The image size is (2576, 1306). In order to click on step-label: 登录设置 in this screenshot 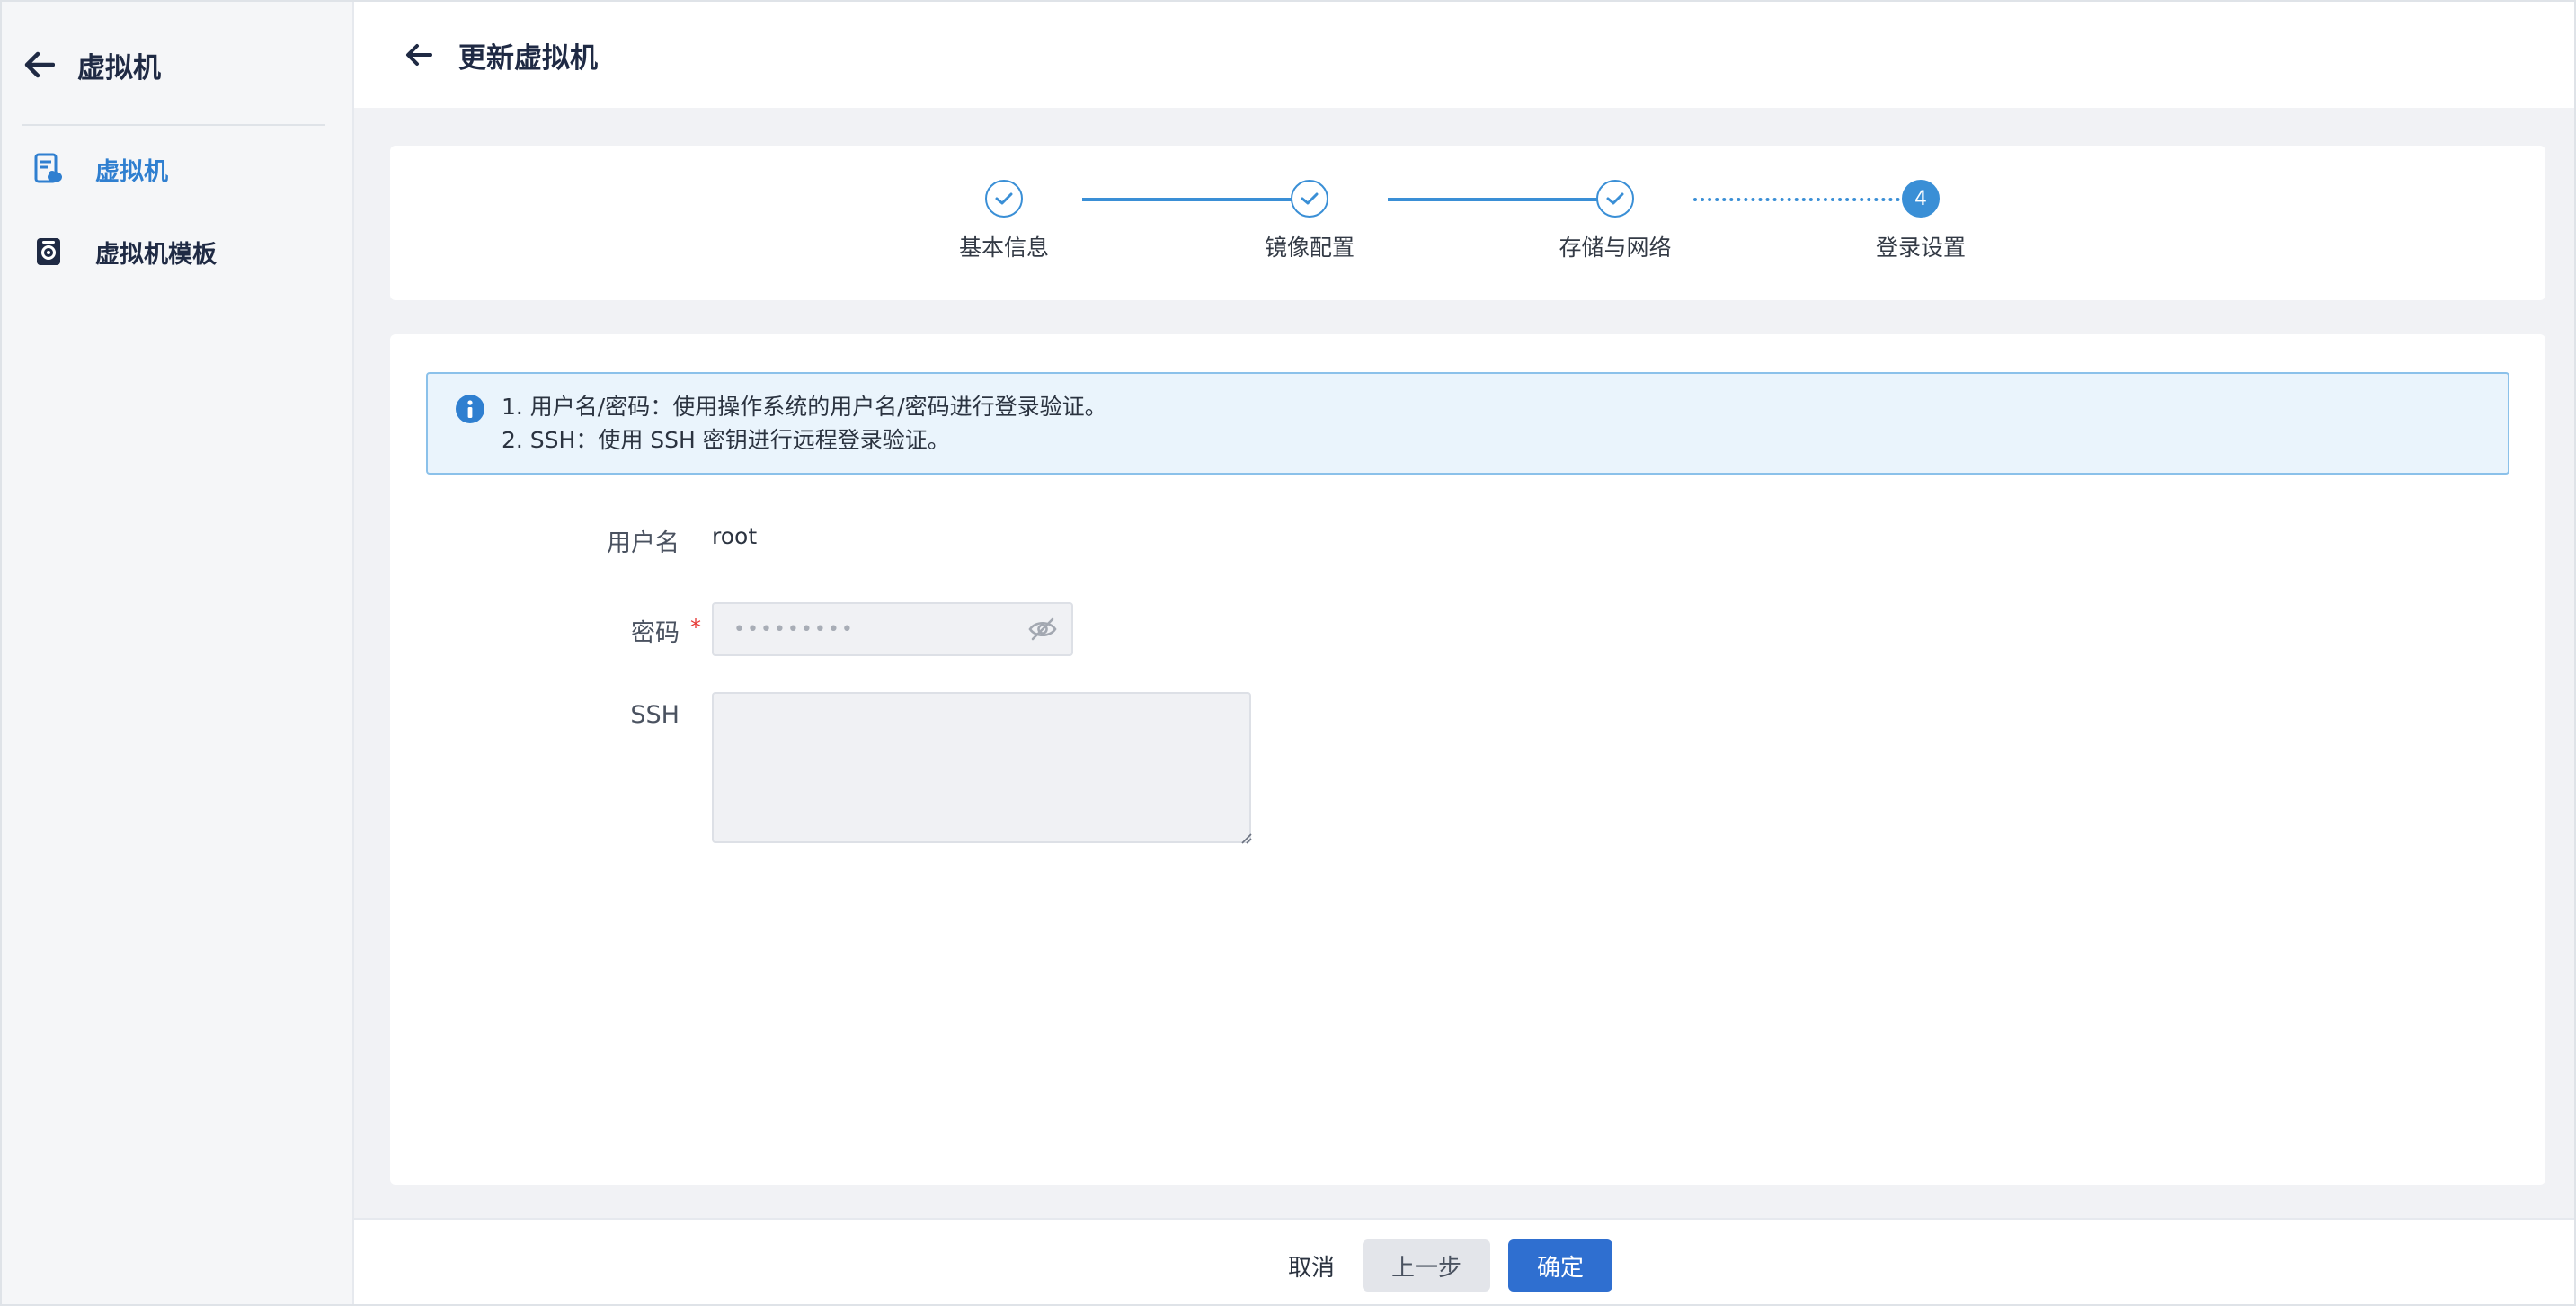, I will do `click(1920, 248)`.